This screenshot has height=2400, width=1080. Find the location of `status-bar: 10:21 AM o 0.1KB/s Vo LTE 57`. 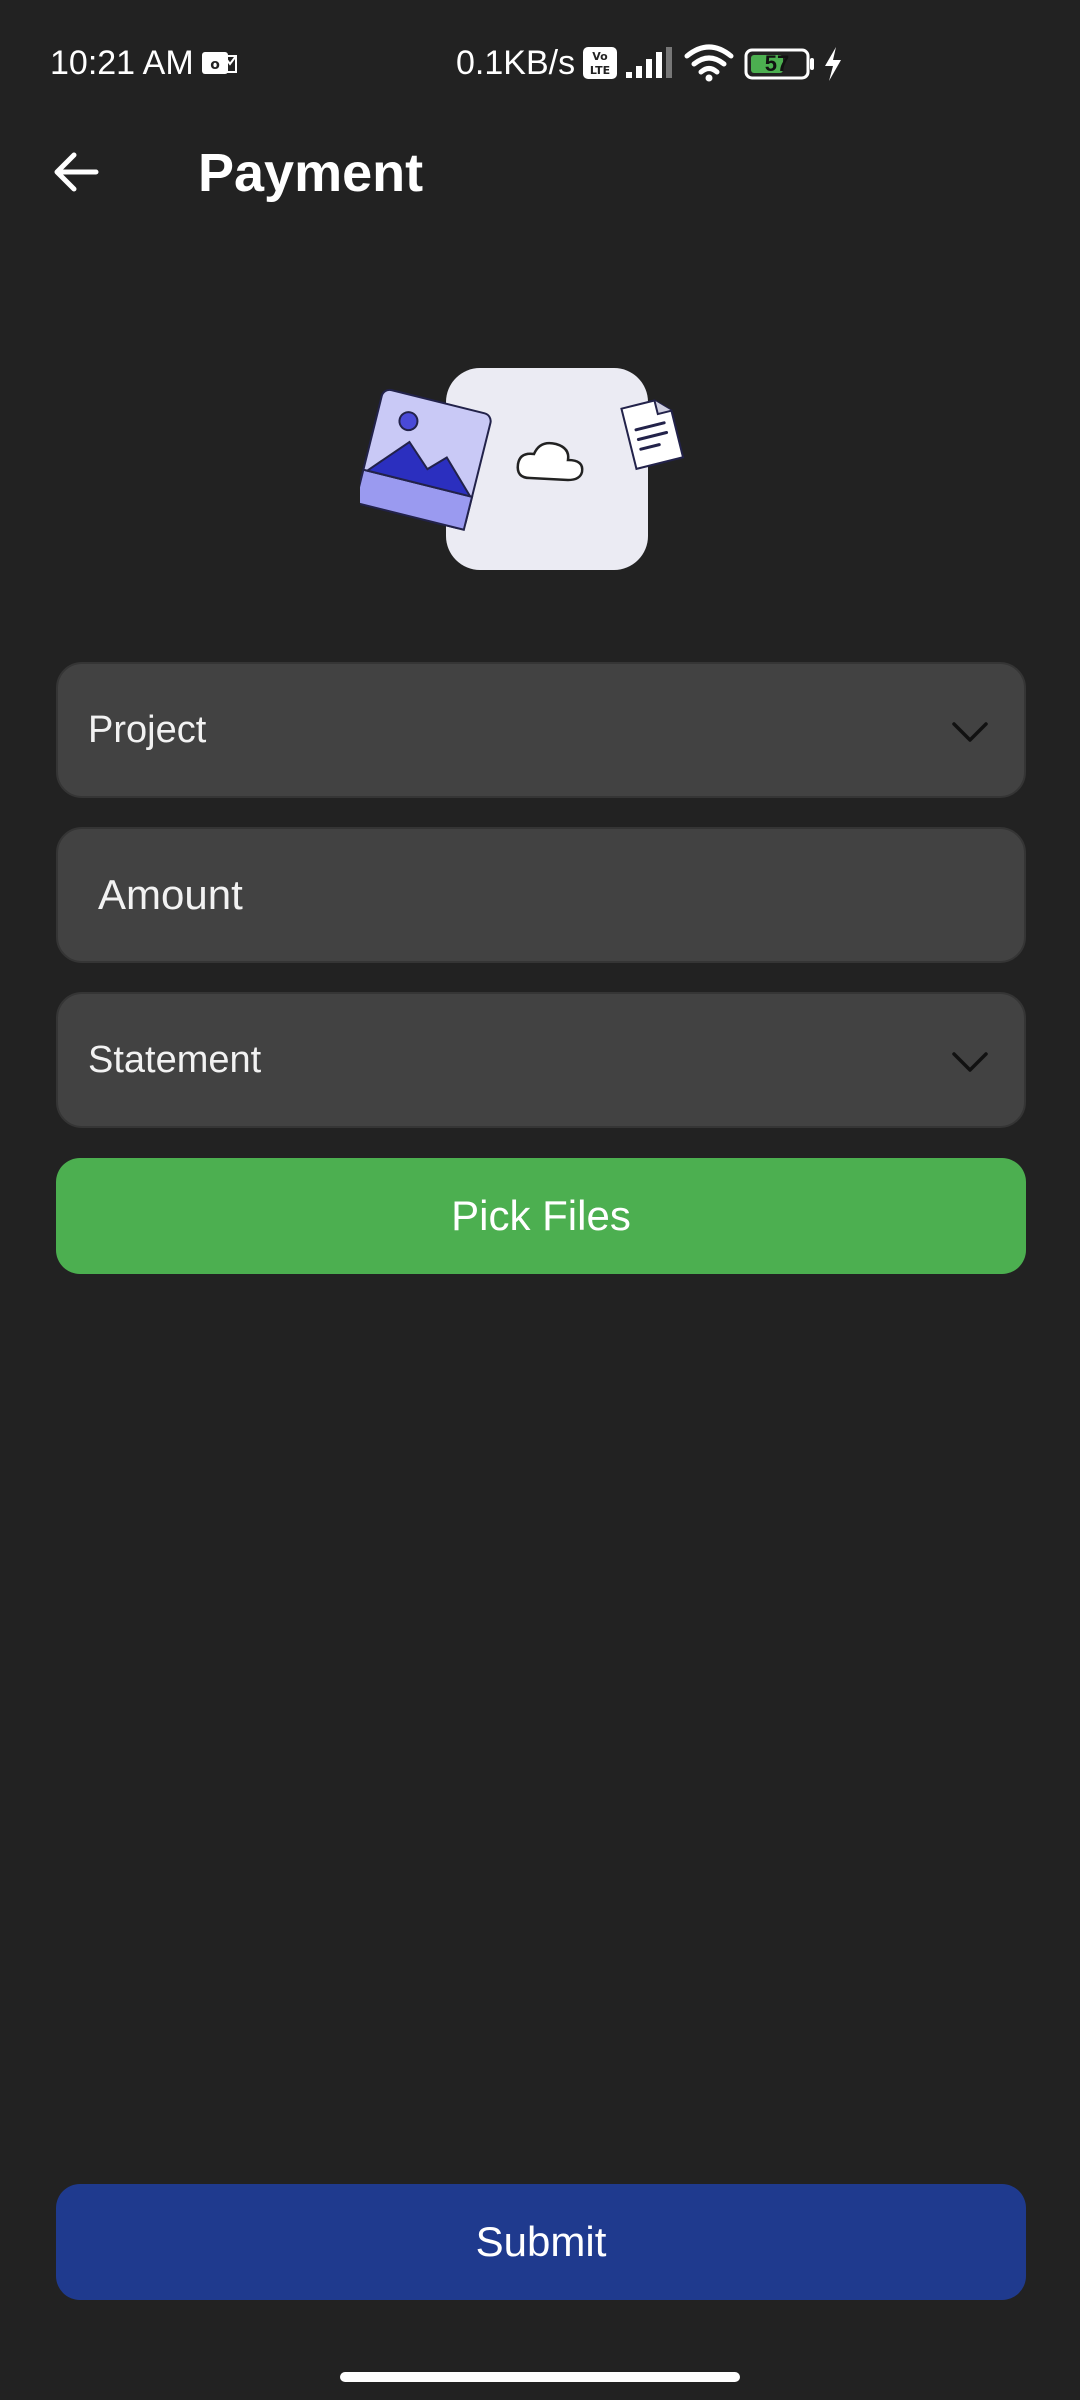

status-bar: 10:21 AM o 0.1KB/s Vo LTE 57 is located at coordinates (540, 65).